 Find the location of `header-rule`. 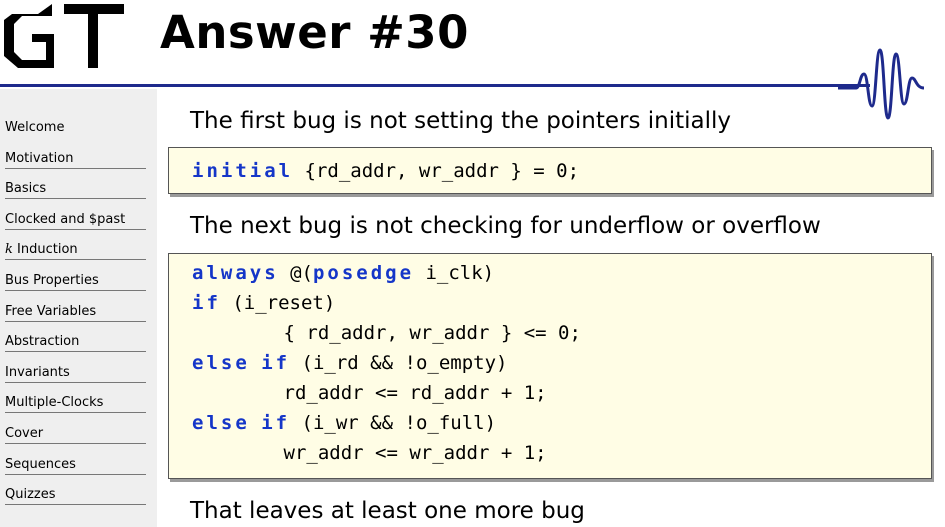

header-rule is located at coordinates (435, 85).